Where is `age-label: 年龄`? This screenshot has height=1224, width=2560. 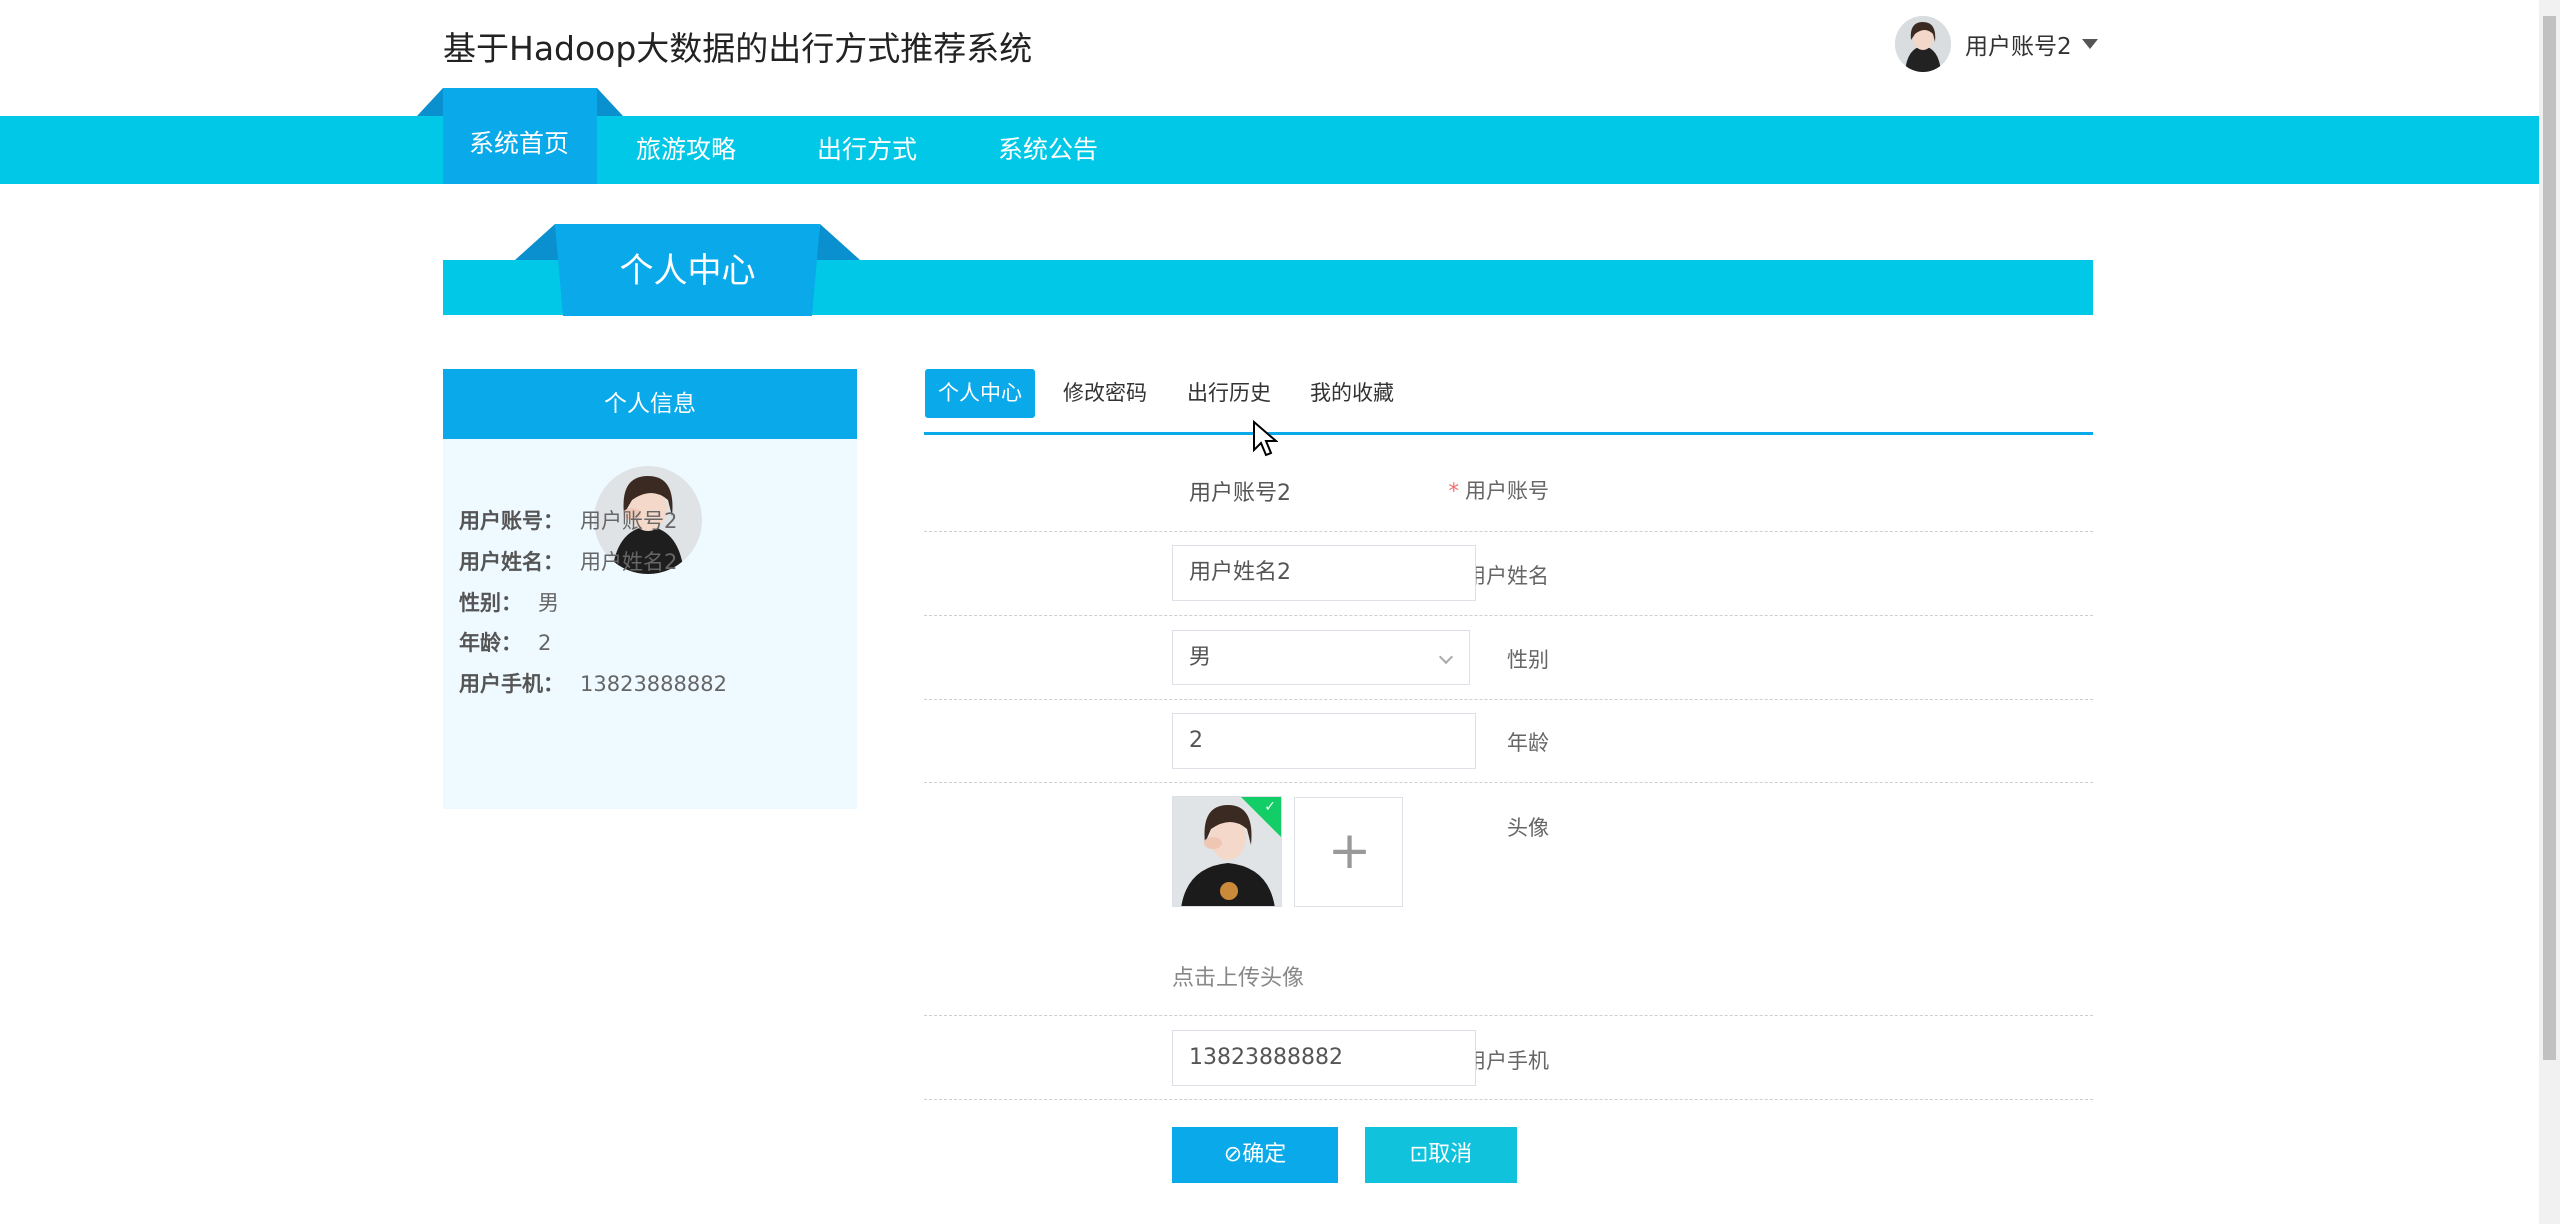 age-label: 年龄 is located at coordinates (1528, 743).